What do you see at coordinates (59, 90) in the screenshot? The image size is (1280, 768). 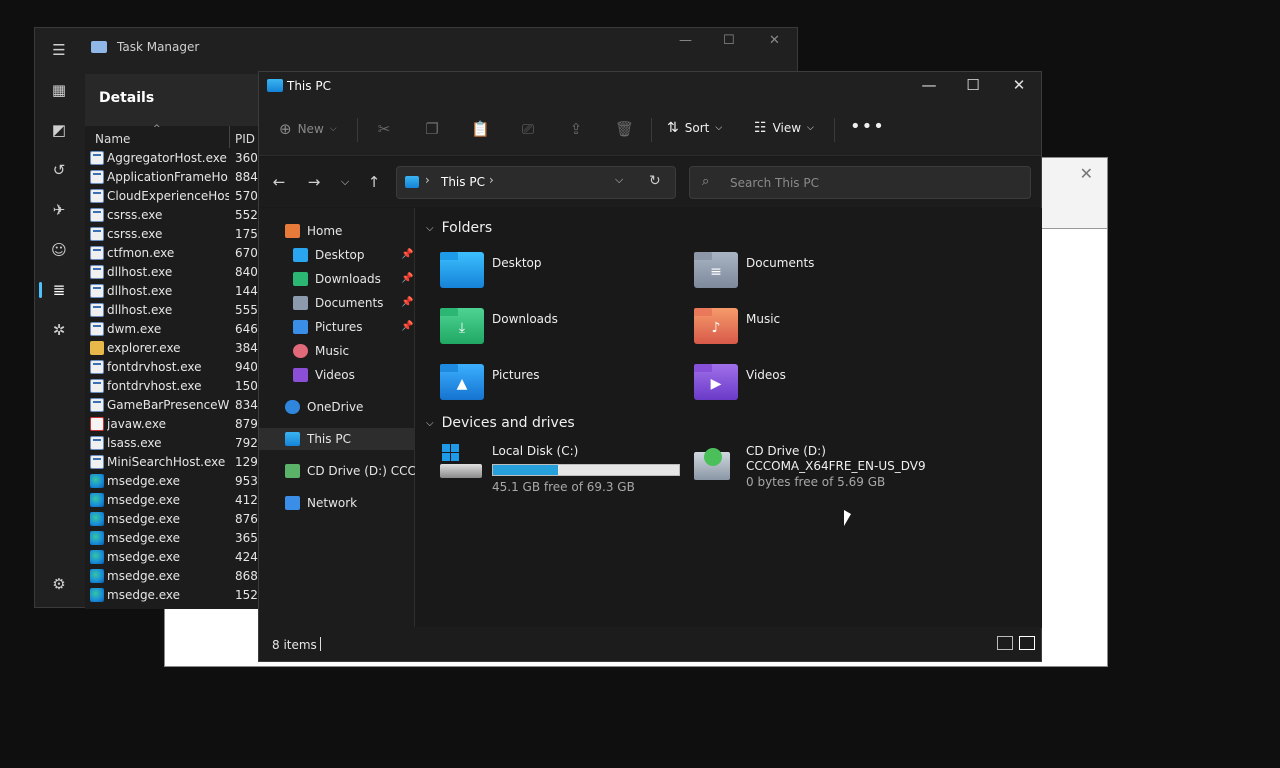 I see `processes-icon: ▦` at bounding box center [59, 90].